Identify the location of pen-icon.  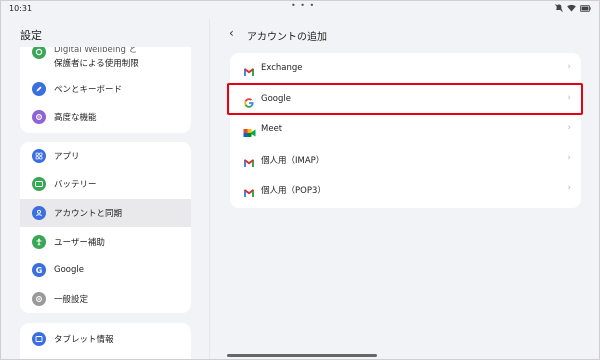
(39, 89).